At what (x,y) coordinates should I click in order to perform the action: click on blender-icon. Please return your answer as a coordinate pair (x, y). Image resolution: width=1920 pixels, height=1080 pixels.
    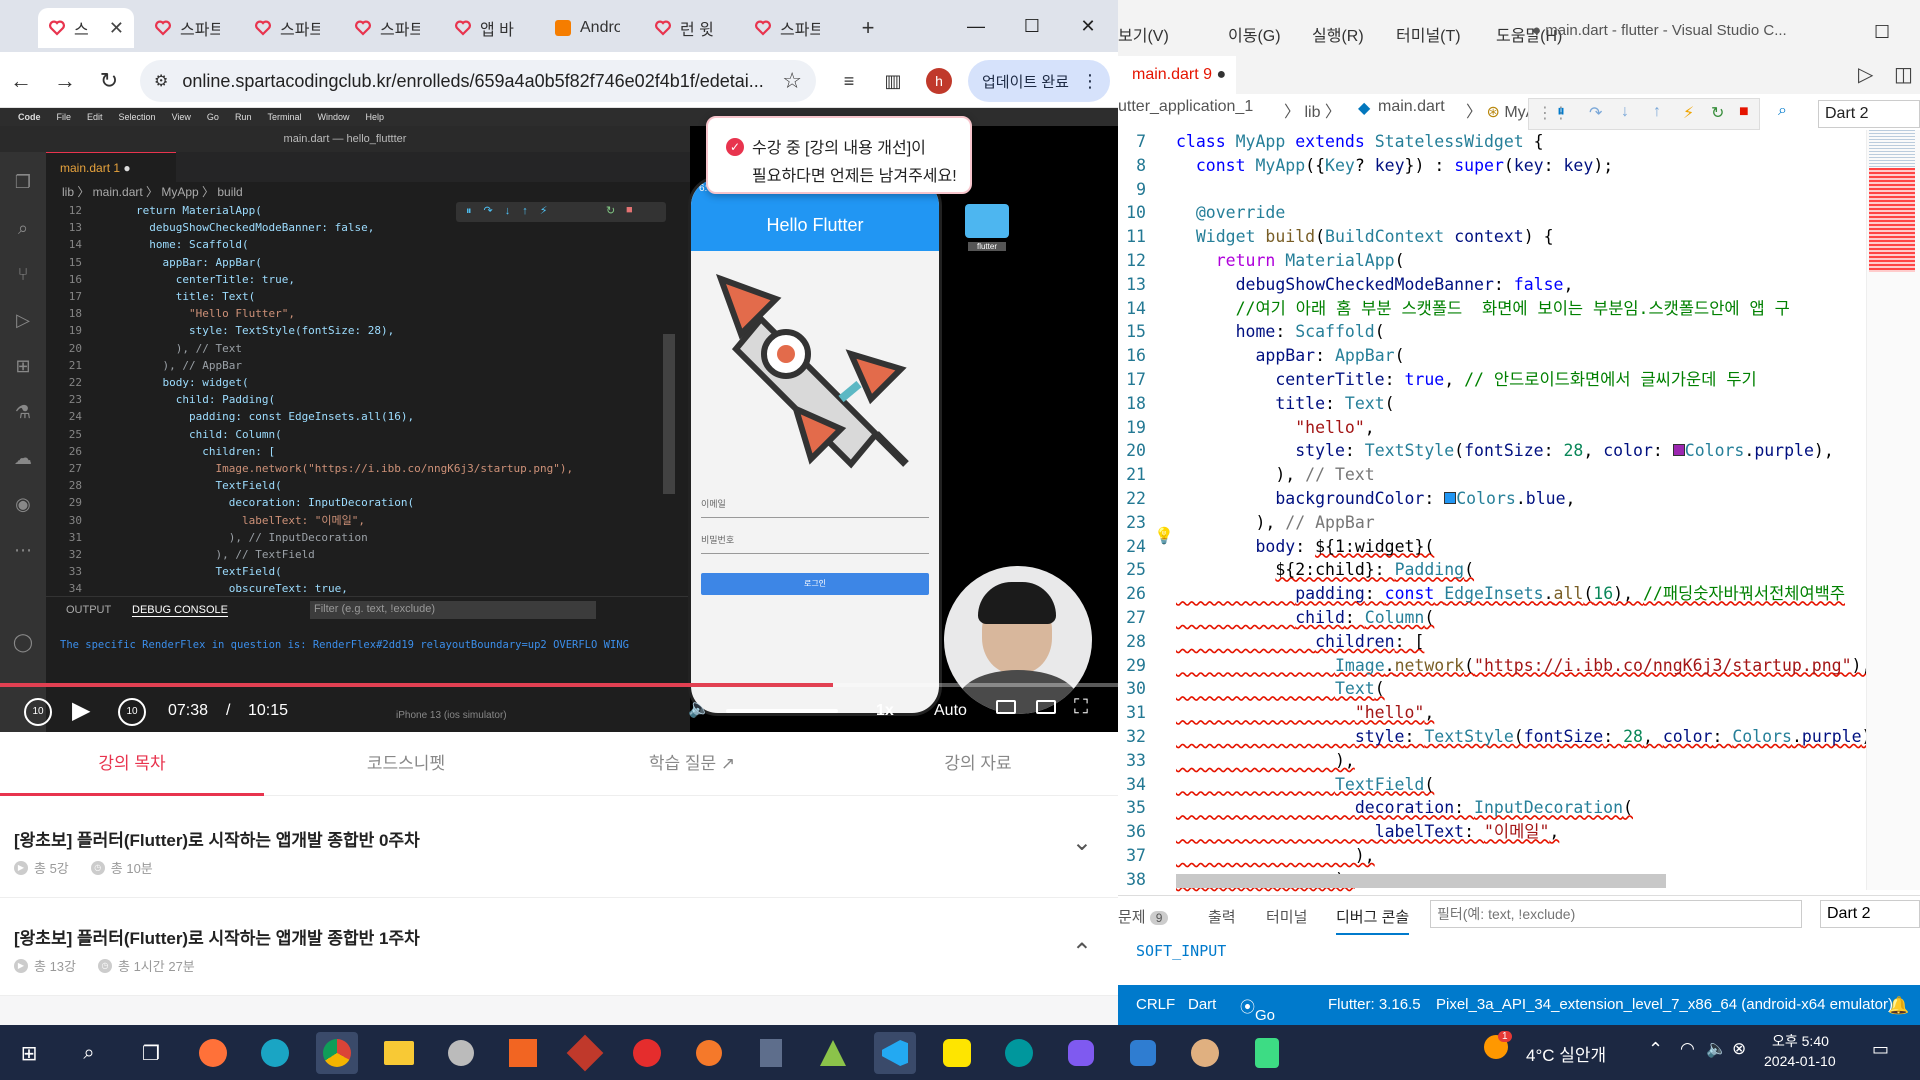
    Looking at the image, I should click on (709, 1053).